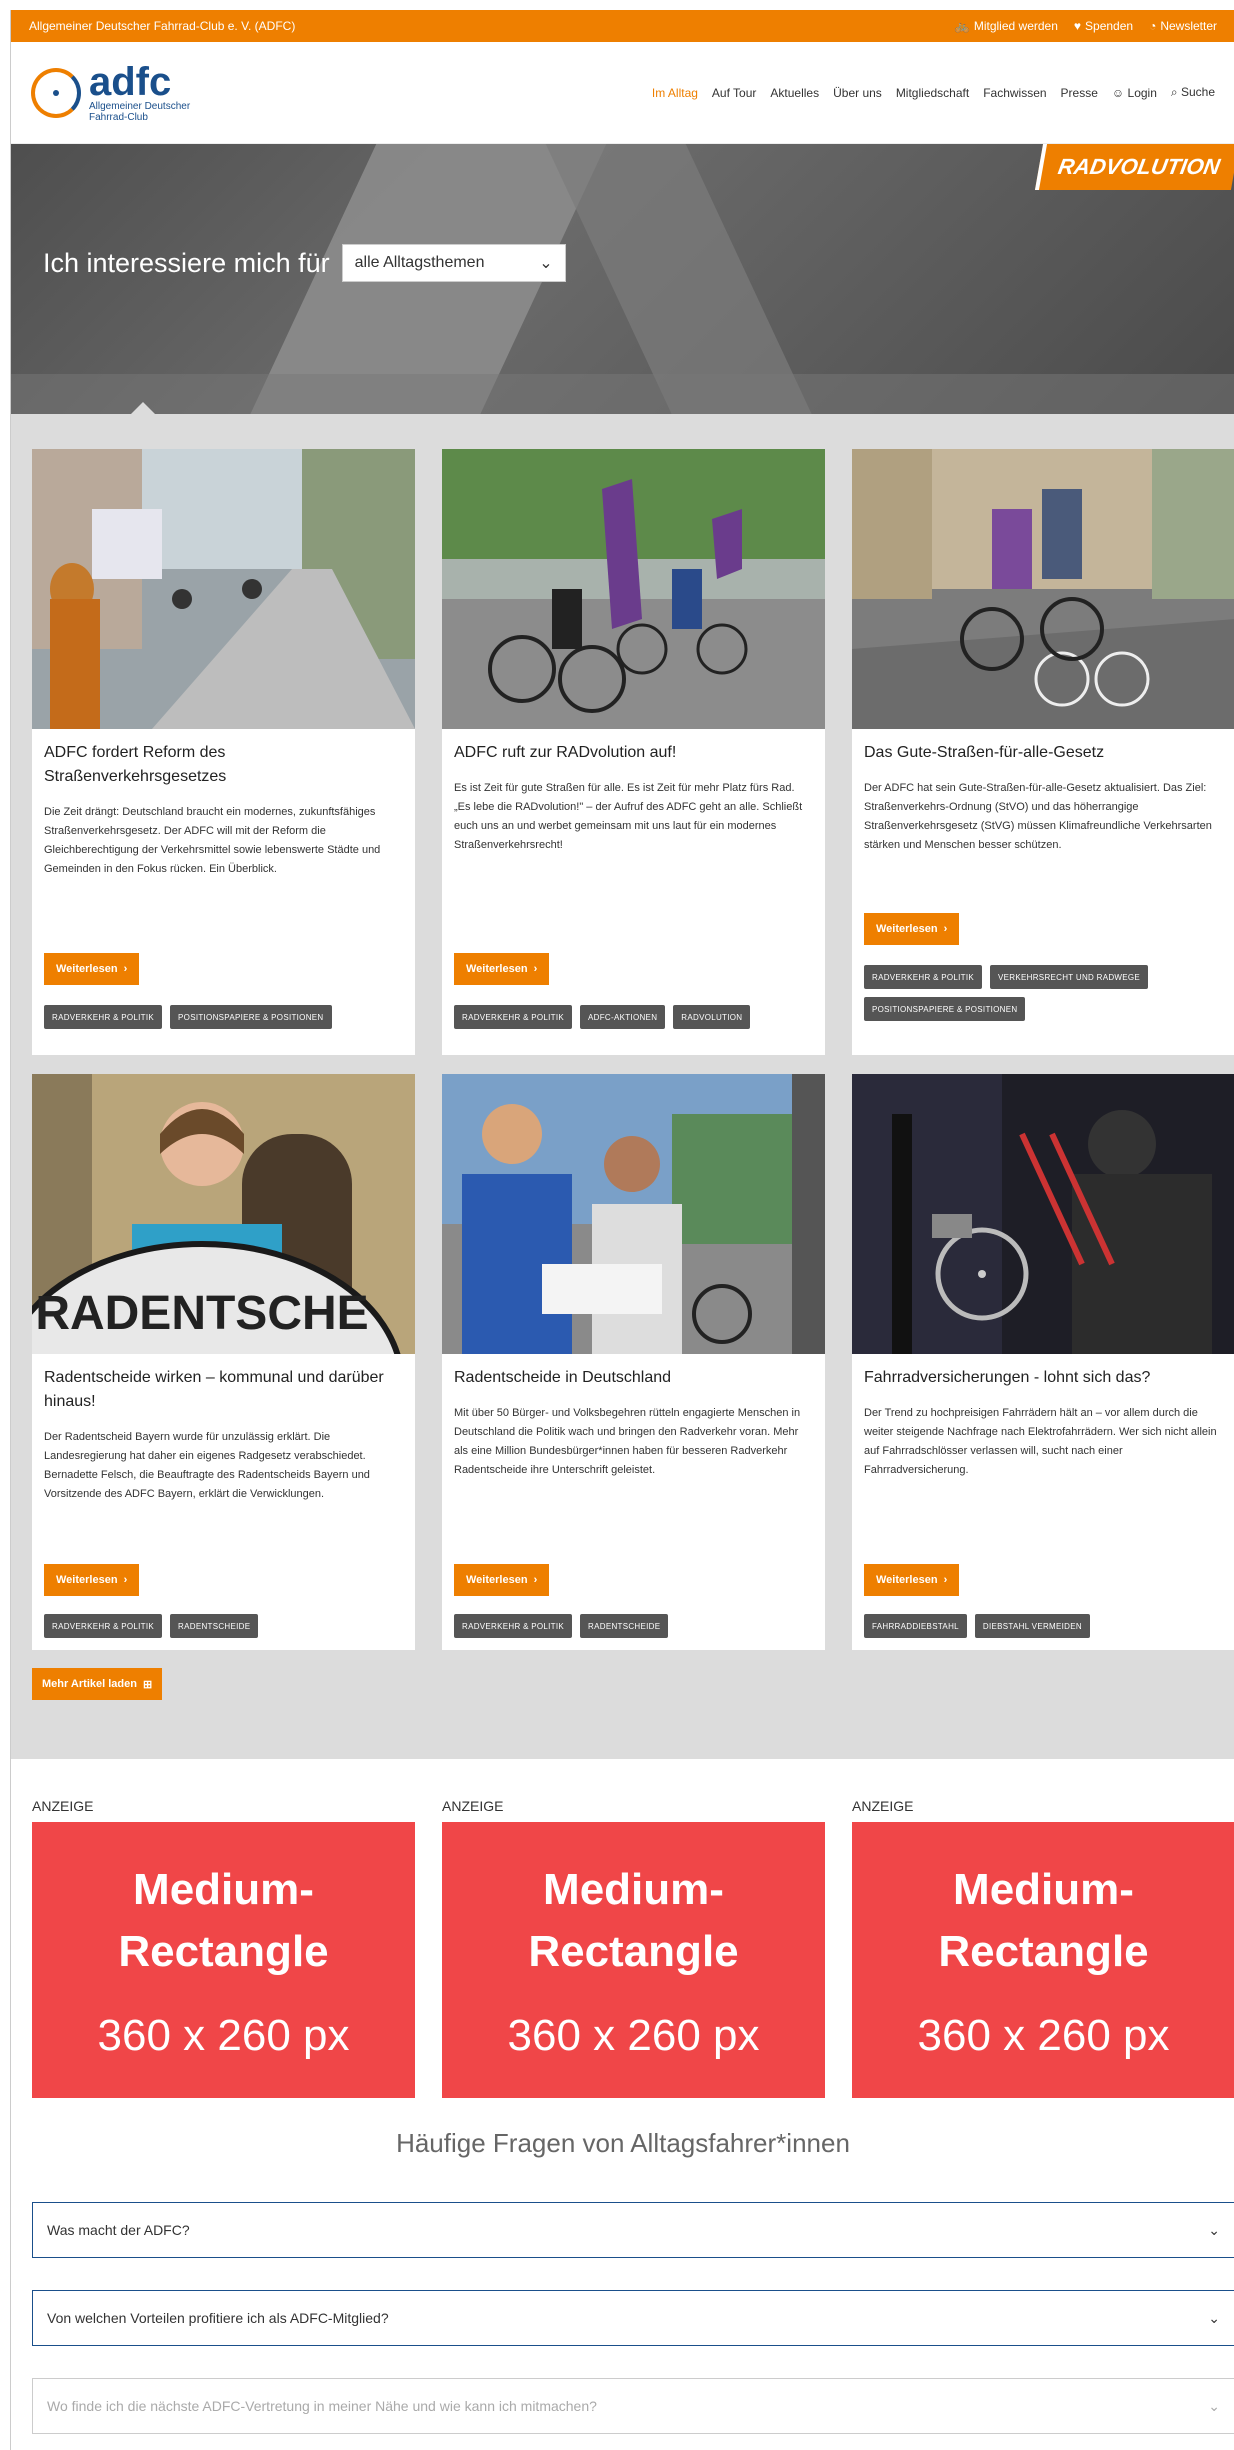  I want to click on article-title: Radentscheide in Deutschland, so click(633, 1378).